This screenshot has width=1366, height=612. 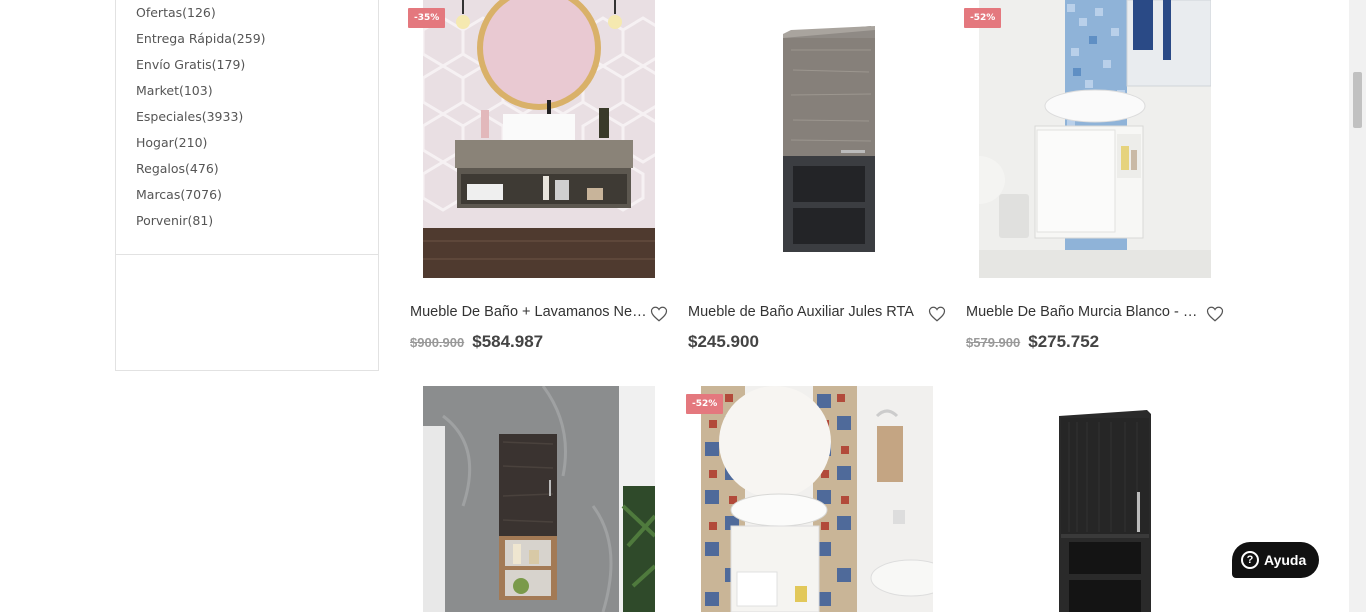 What do you see at coordinates (247, 254) in the screenshot?
I see `sidebar-divider` at bounding box center [247, 254].